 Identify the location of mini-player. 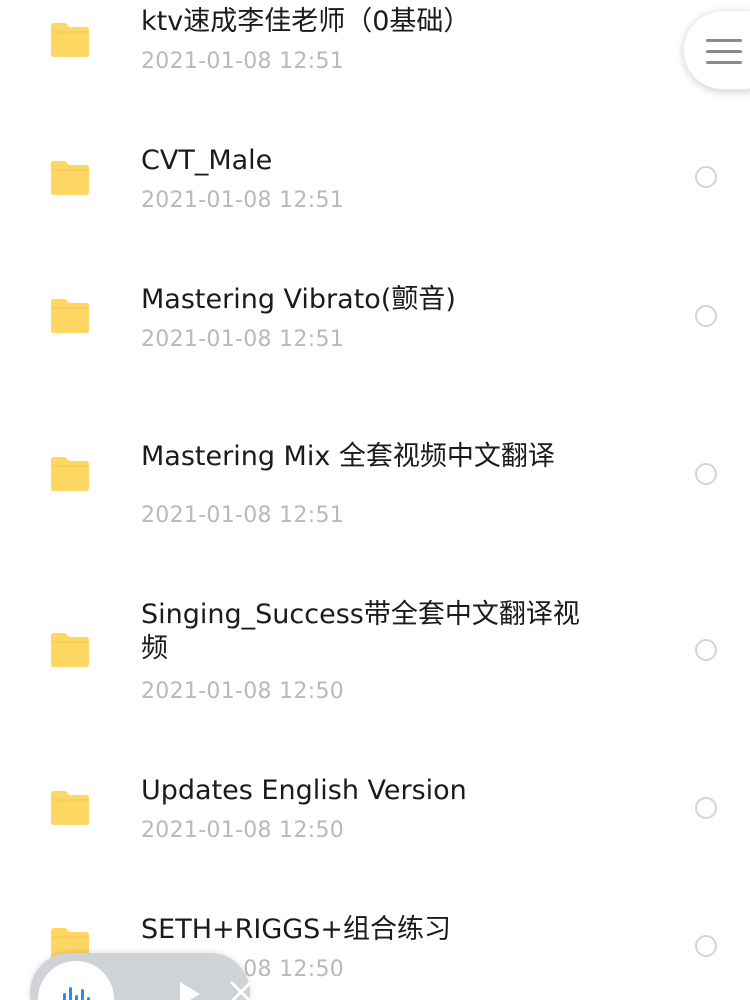
(141, 976).